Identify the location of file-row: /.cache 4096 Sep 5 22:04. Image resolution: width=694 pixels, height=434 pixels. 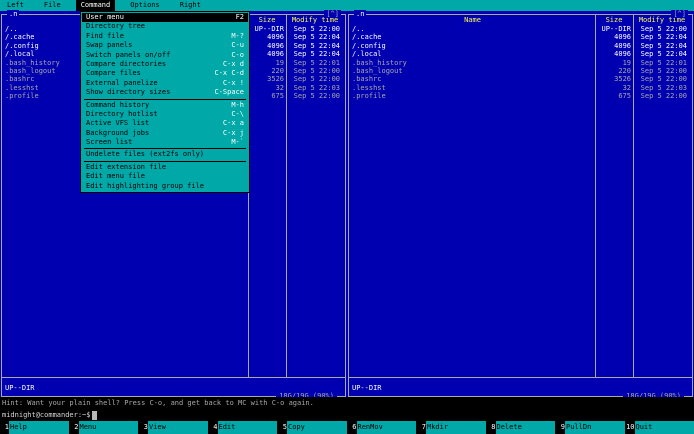
(520, 37).